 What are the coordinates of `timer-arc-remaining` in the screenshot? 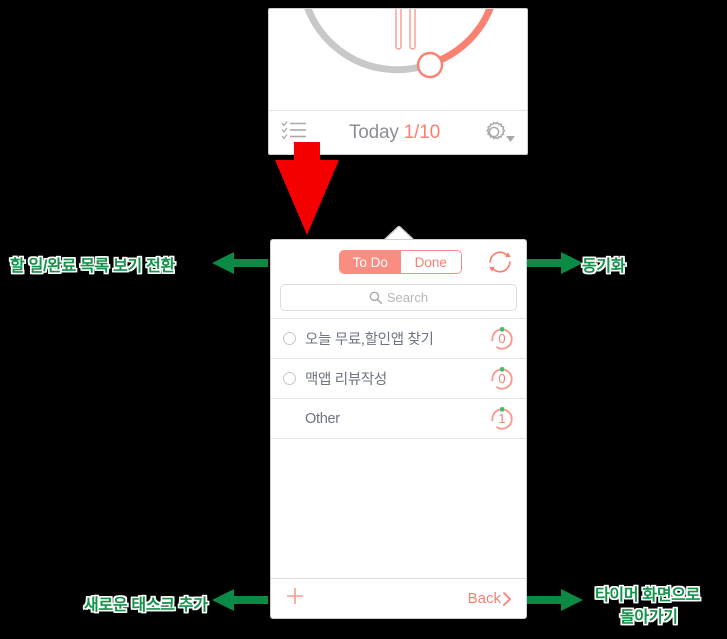 It's located at (460, 38).